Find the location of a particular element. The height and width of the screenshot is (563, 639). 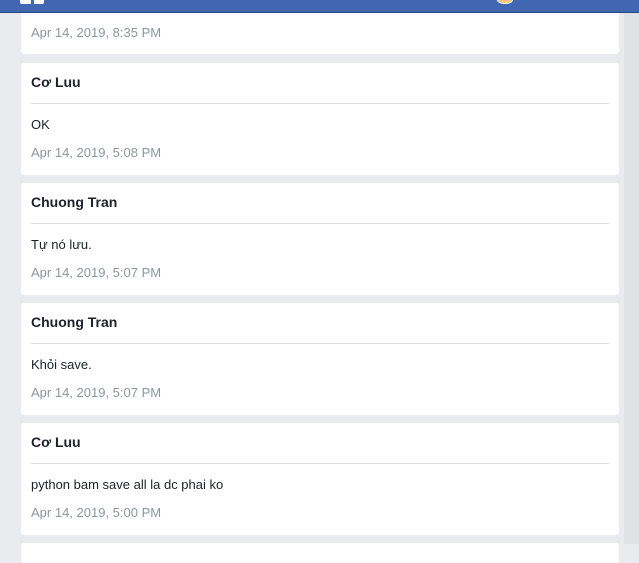

comment-timestamp: Apr 14, 2019, 5:00 PM is located at coordinates (96, 512).